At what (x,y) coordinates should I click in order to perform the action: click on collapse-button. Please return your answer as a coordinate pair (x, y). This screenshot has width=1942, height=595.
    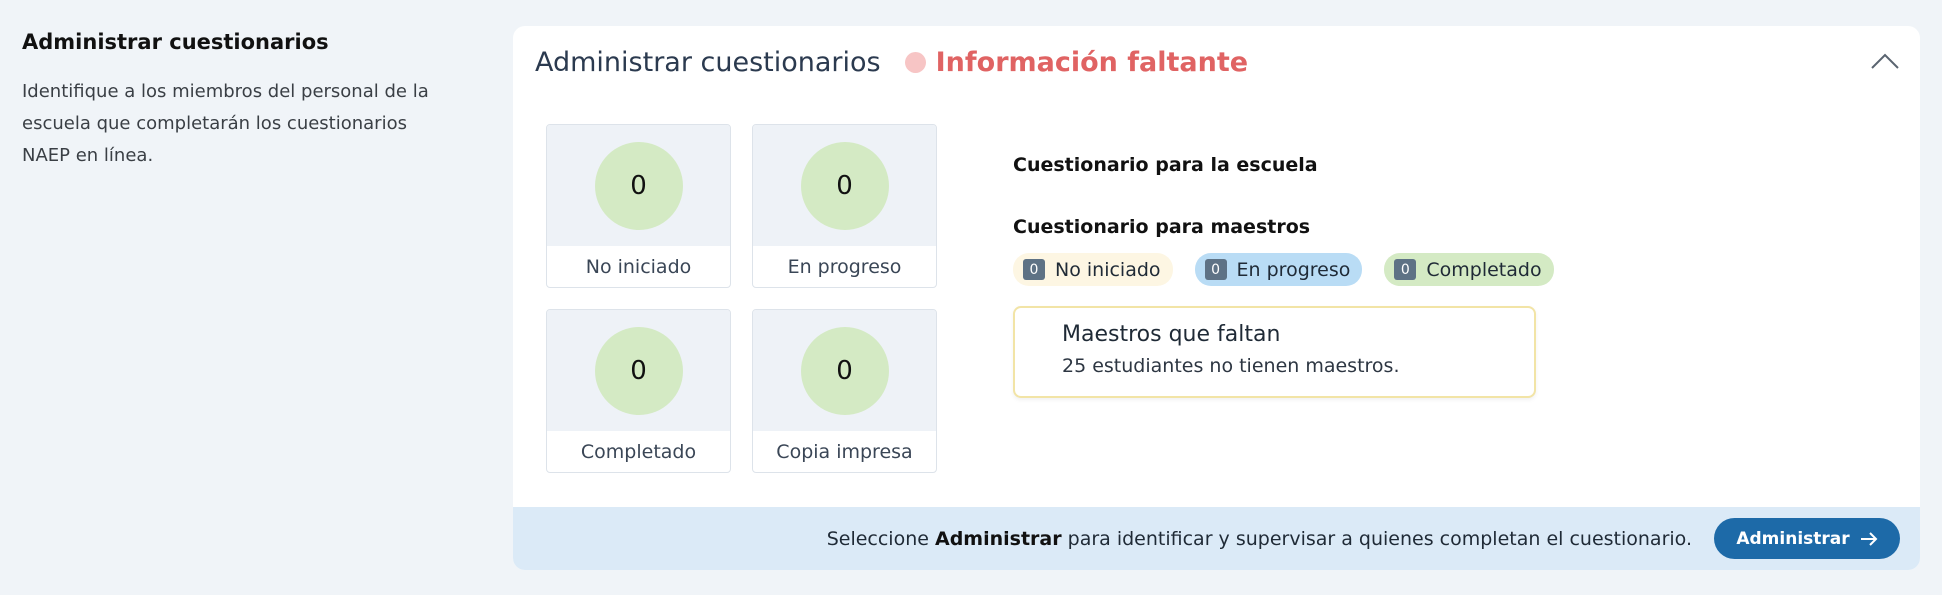
    Looking at the image, I should click on (1885, 61).